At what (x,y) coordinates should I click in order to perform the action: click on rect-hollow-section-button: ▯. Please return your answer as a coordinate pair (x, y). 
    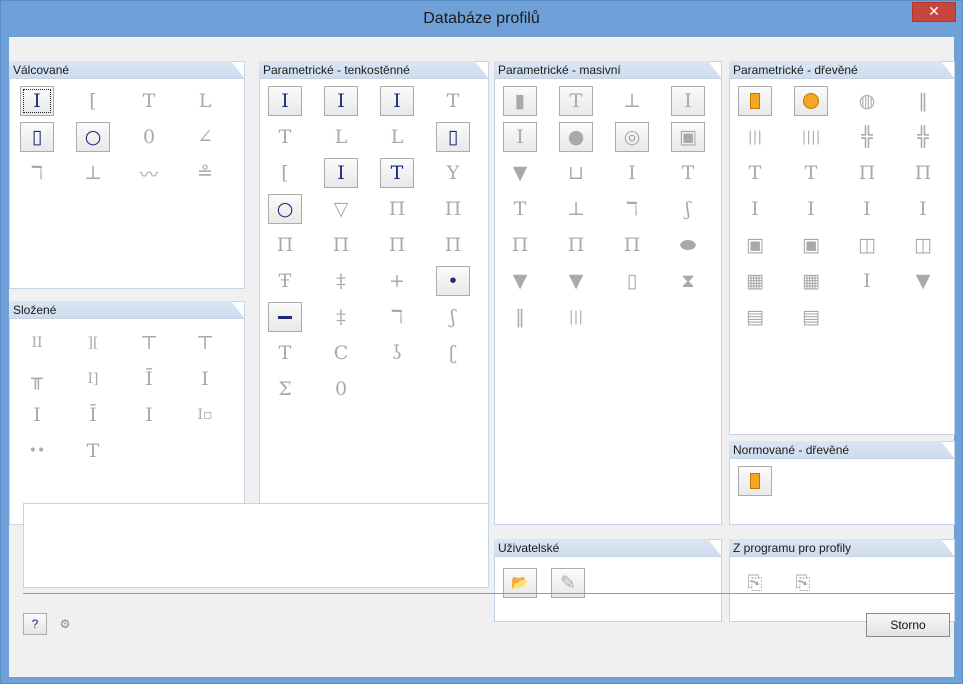
    Looking at the image, I should click on (37, 137).